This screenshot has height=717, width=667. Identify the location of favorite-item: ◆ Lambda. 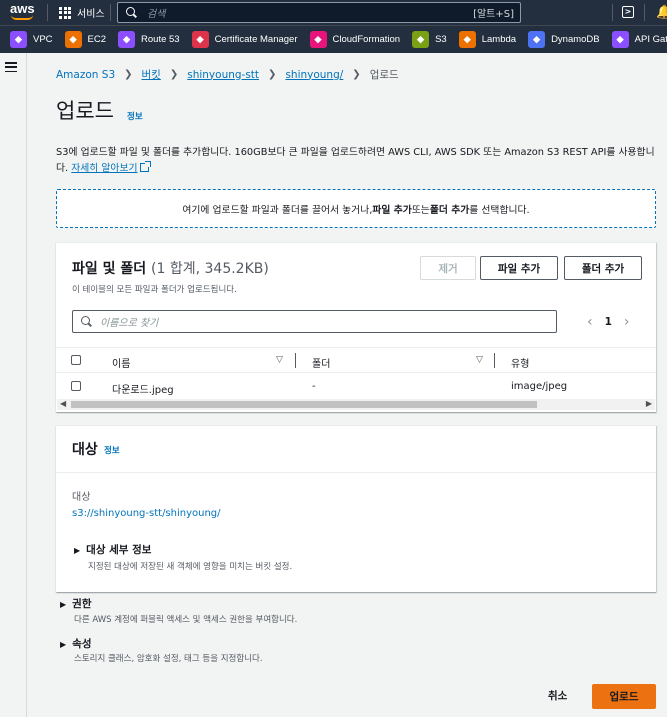
(487, 39).